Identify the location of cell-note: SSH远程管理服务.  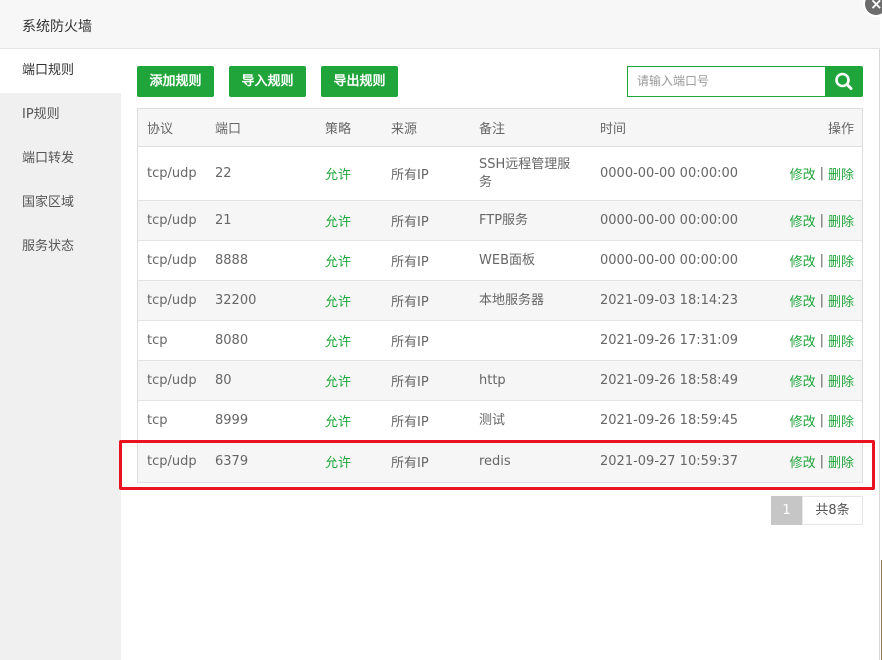
(525, 173).